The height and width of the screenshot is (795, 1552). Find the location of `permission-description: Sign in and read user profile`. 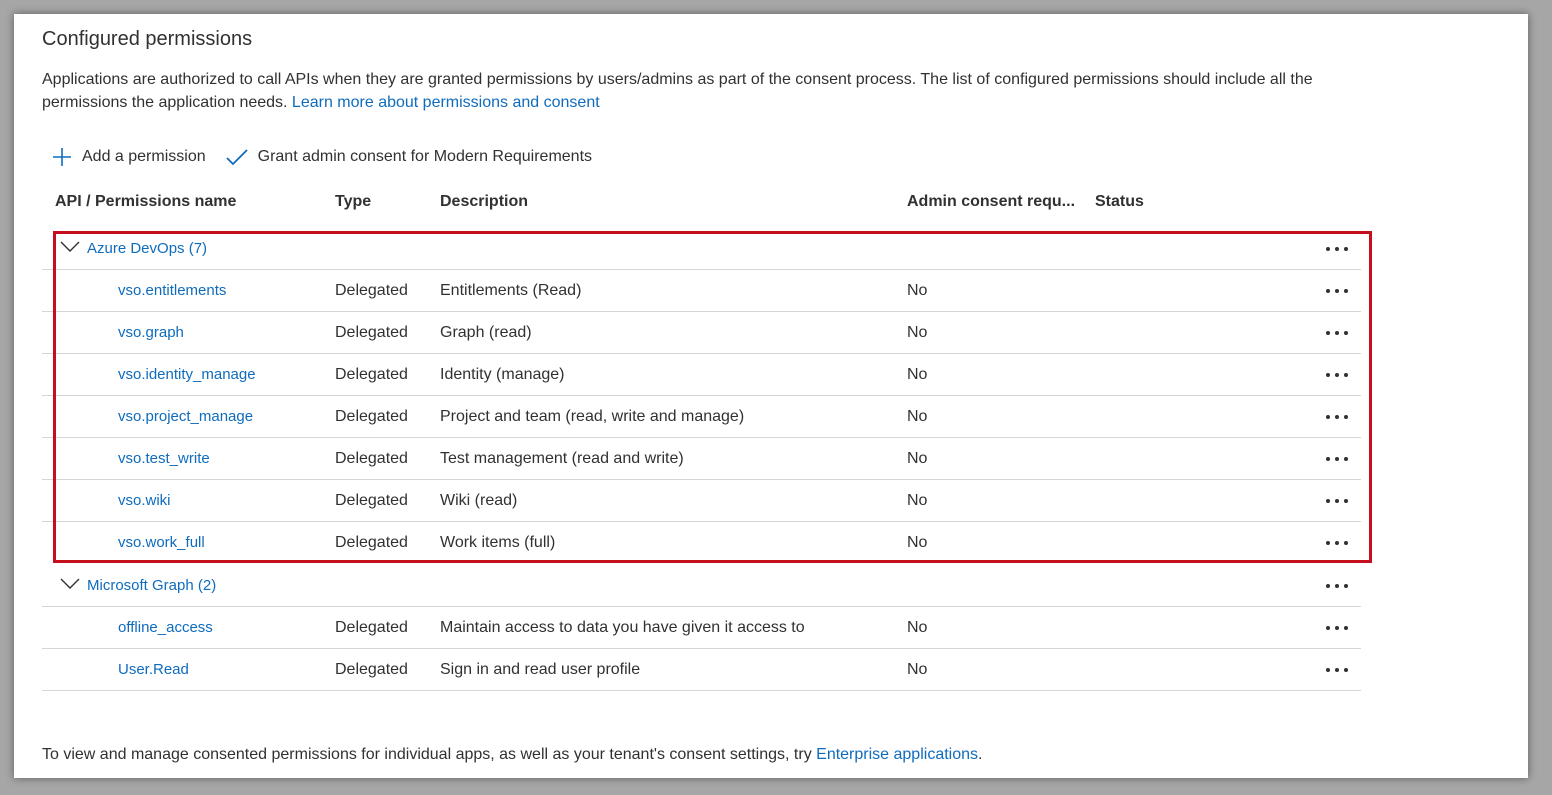

permission-description: Sign in and read user profile is located at coordinates (540, 669).